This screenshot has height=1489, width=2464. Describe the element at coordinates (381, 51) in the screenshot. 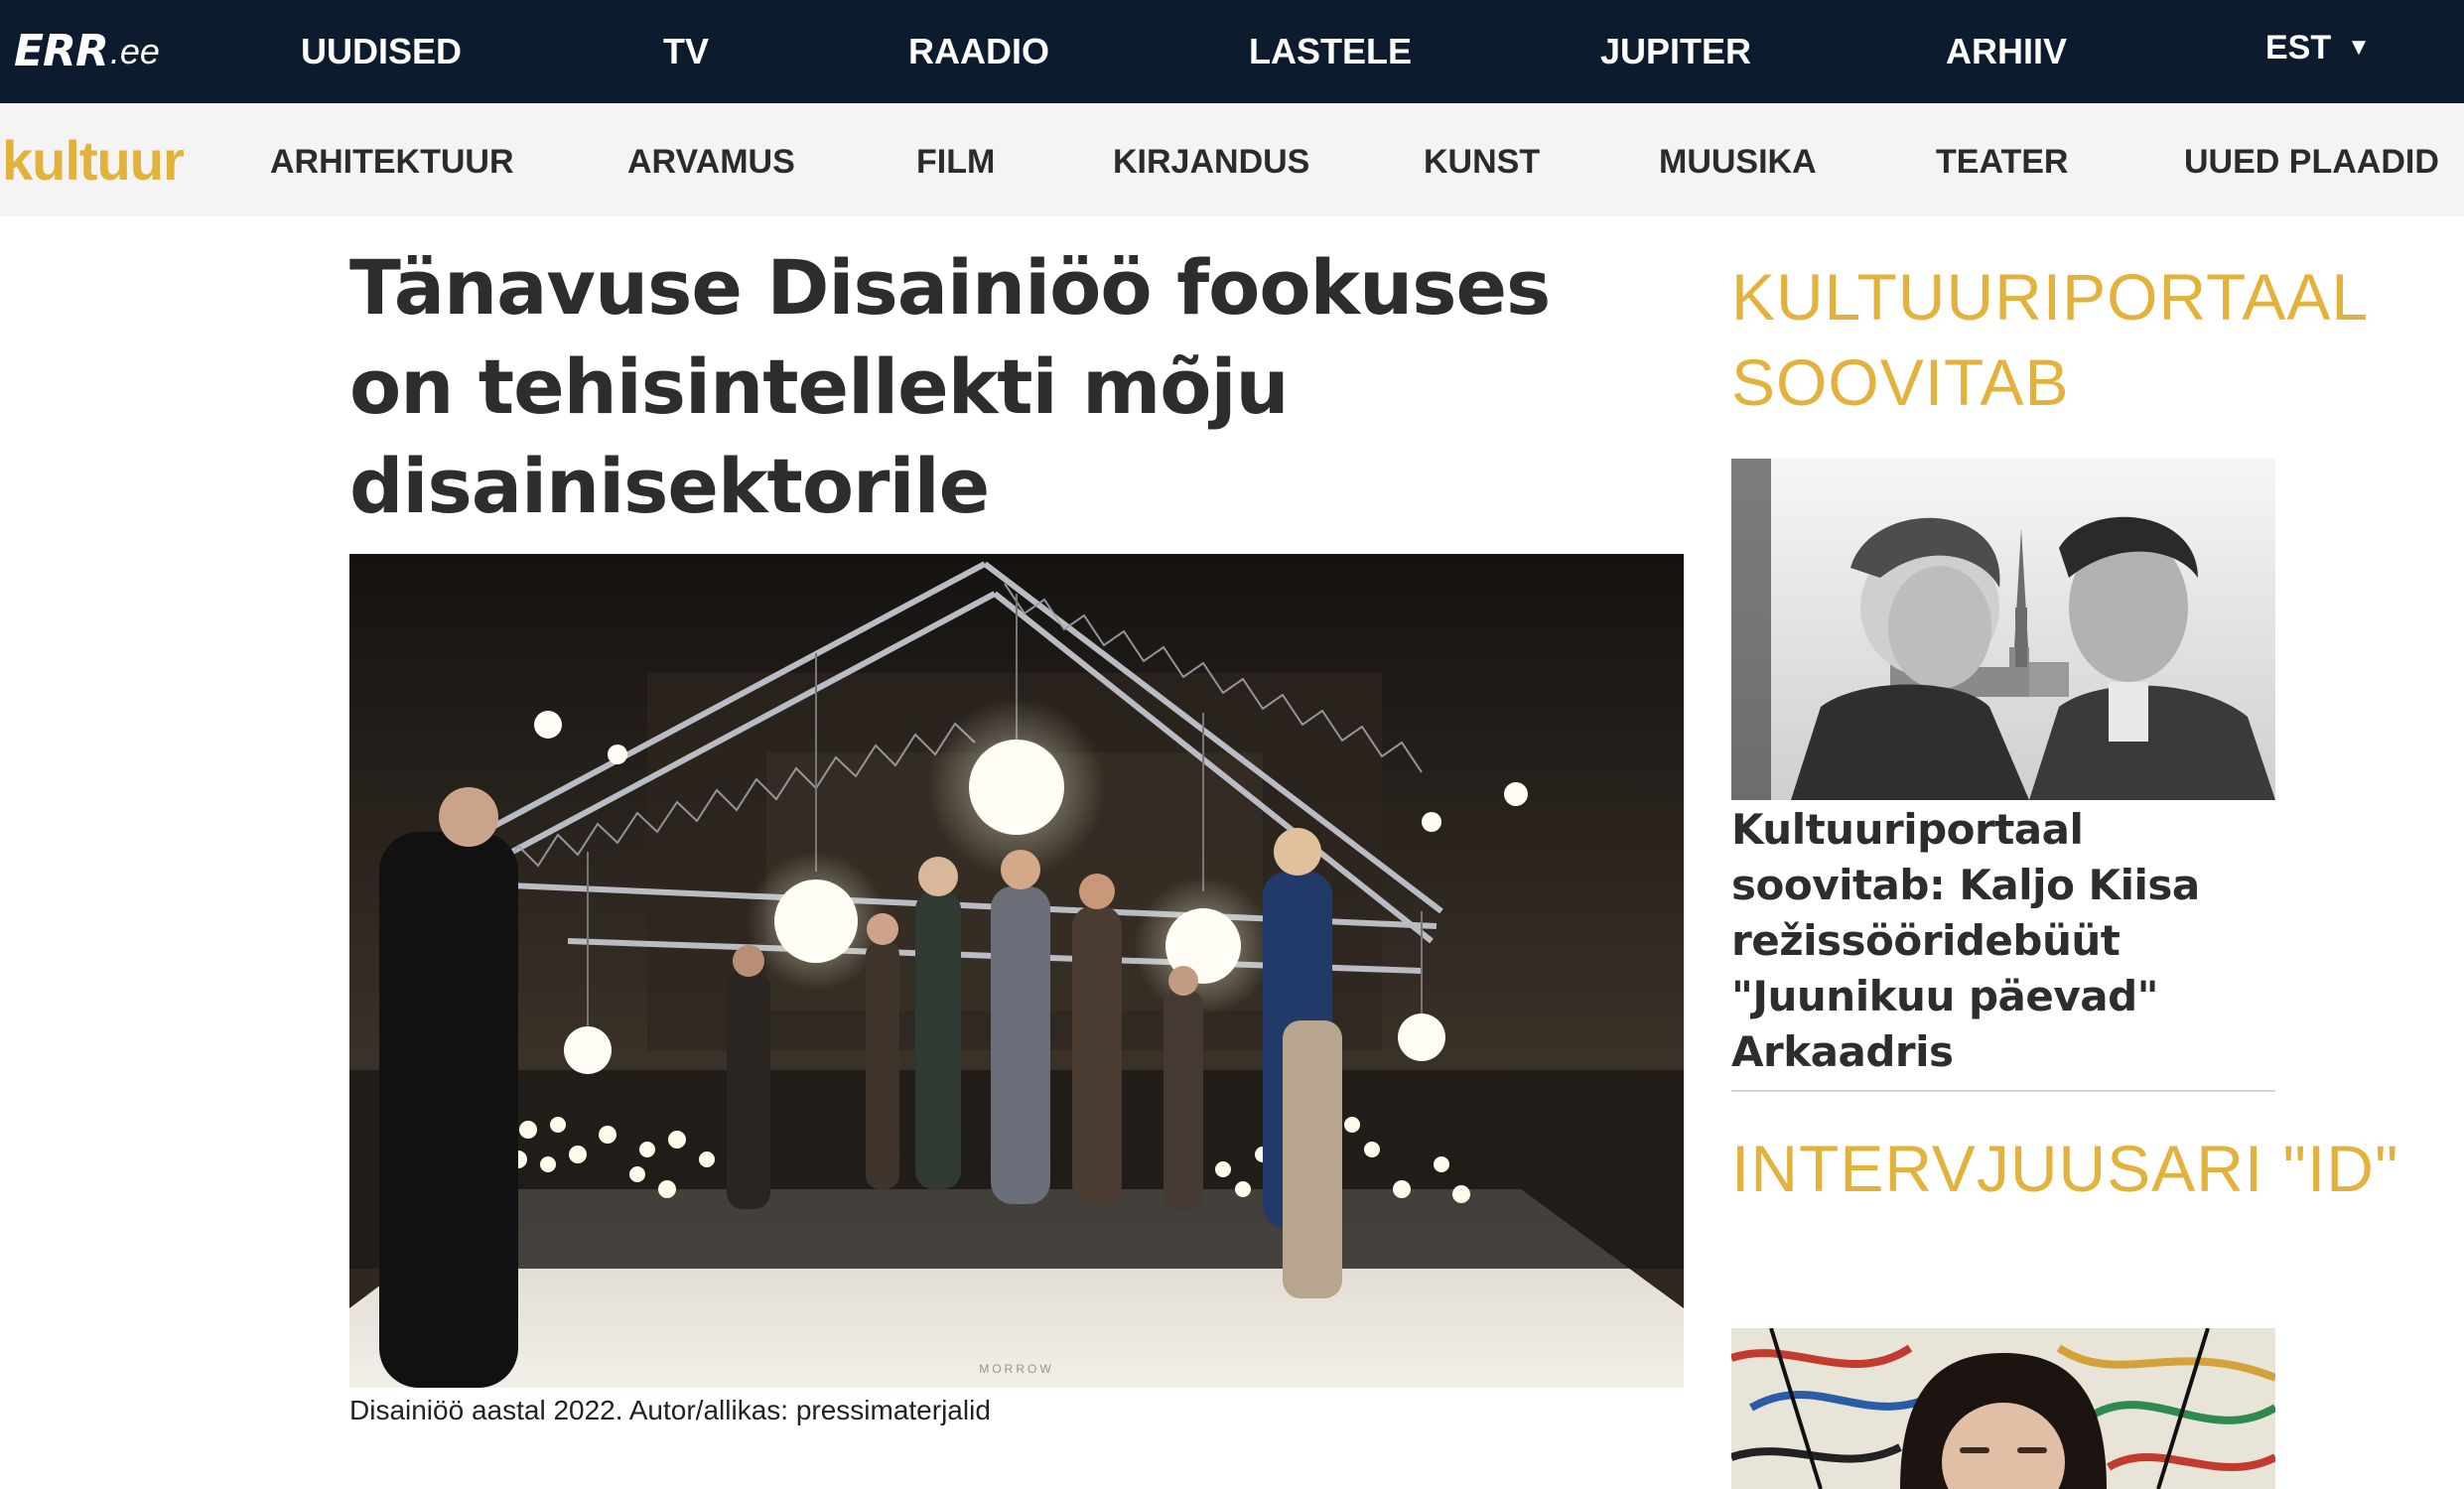

I see `nav-item-uudised: UUDISED` at that location.